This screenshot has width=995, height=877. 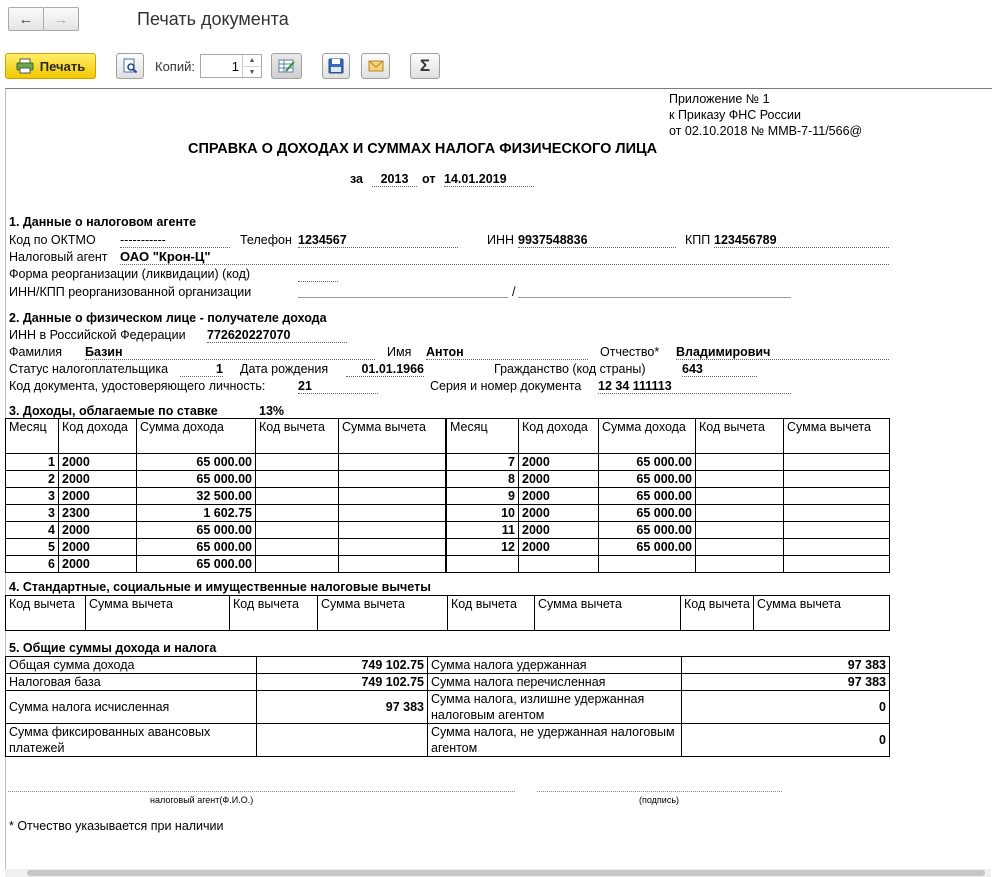 What do you see at coordinates (130, 292) in the screenshot?
I see `reorg-inn-label: ИНН/КПП реорганизованной организации` at bounding box center [130, 292].